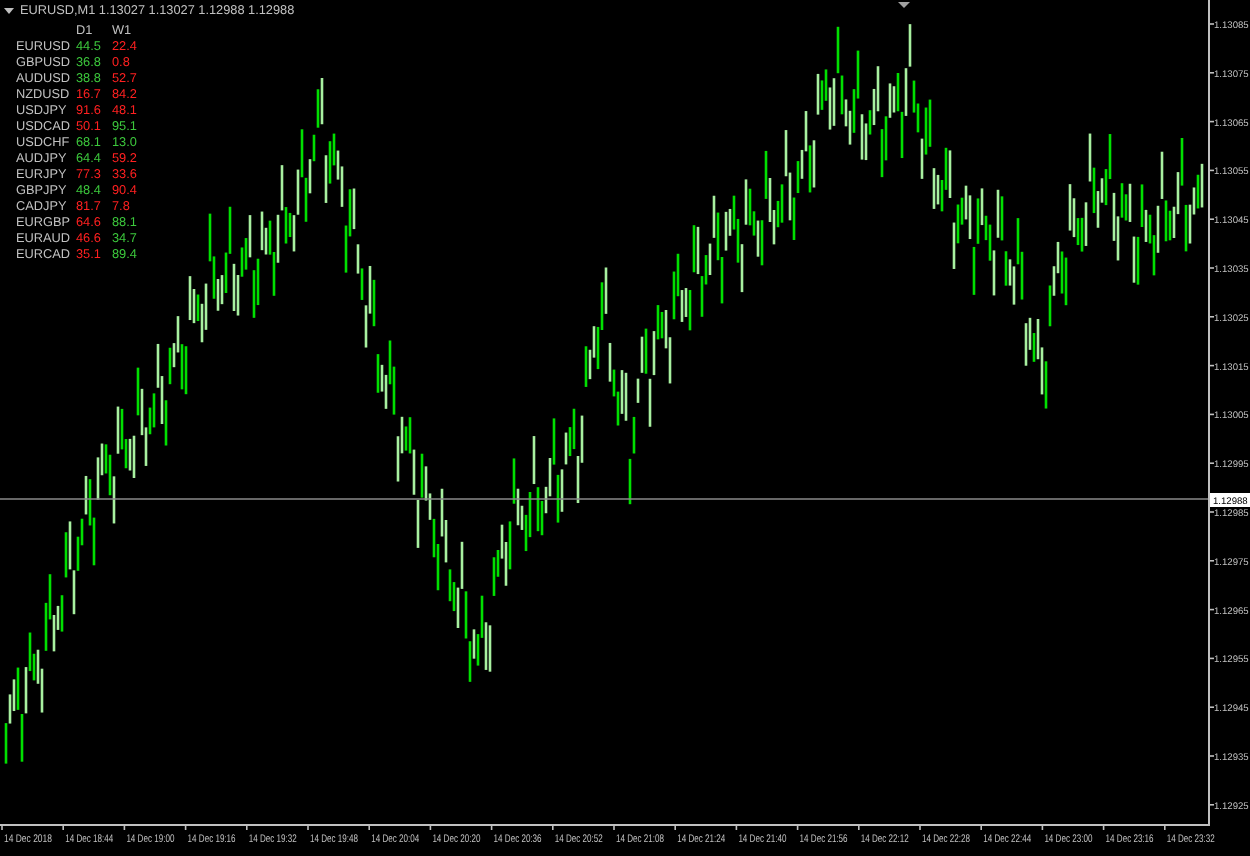 The height and width of the screenshot is (856, 1250). What do you see at coordinates (904, 5) in the screenshot?
I see `shift-marker-icon` at bounding box center [904, 5].